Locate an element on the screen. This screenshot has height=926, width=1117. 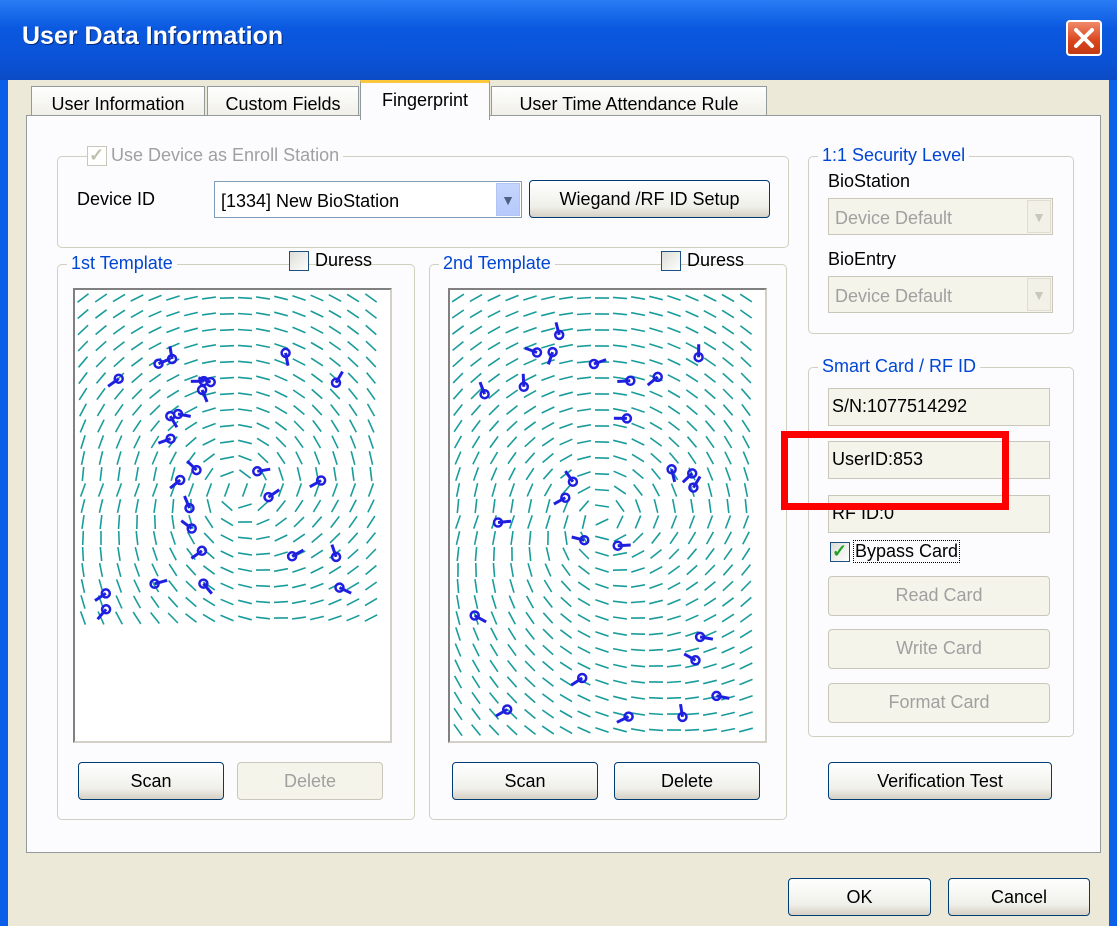
bypass-card-checkbox: ✓ is located at coordinates (840, 551).